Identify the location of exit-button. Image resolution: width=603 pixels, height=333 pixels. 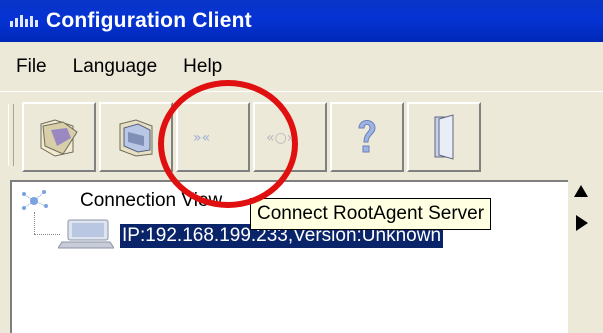
(444, 137).